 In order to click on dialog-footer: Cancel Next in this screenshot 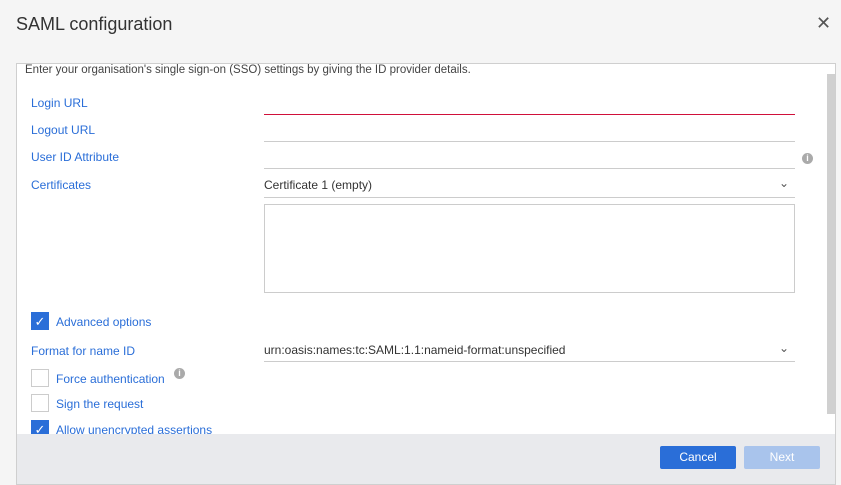, I will do `click(426, 459)`.